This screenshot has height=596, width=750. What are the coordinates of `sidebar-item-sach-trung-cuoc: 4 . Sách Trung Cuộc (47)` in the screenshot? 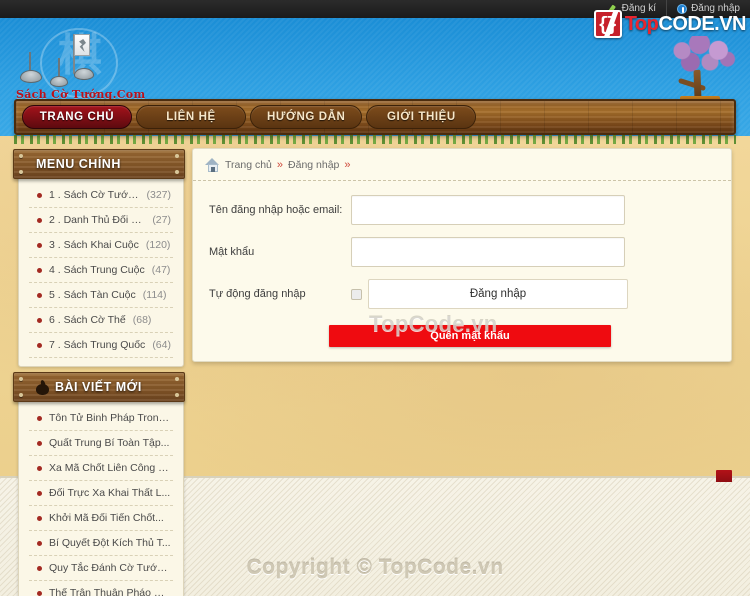 It's located at (101, 270).